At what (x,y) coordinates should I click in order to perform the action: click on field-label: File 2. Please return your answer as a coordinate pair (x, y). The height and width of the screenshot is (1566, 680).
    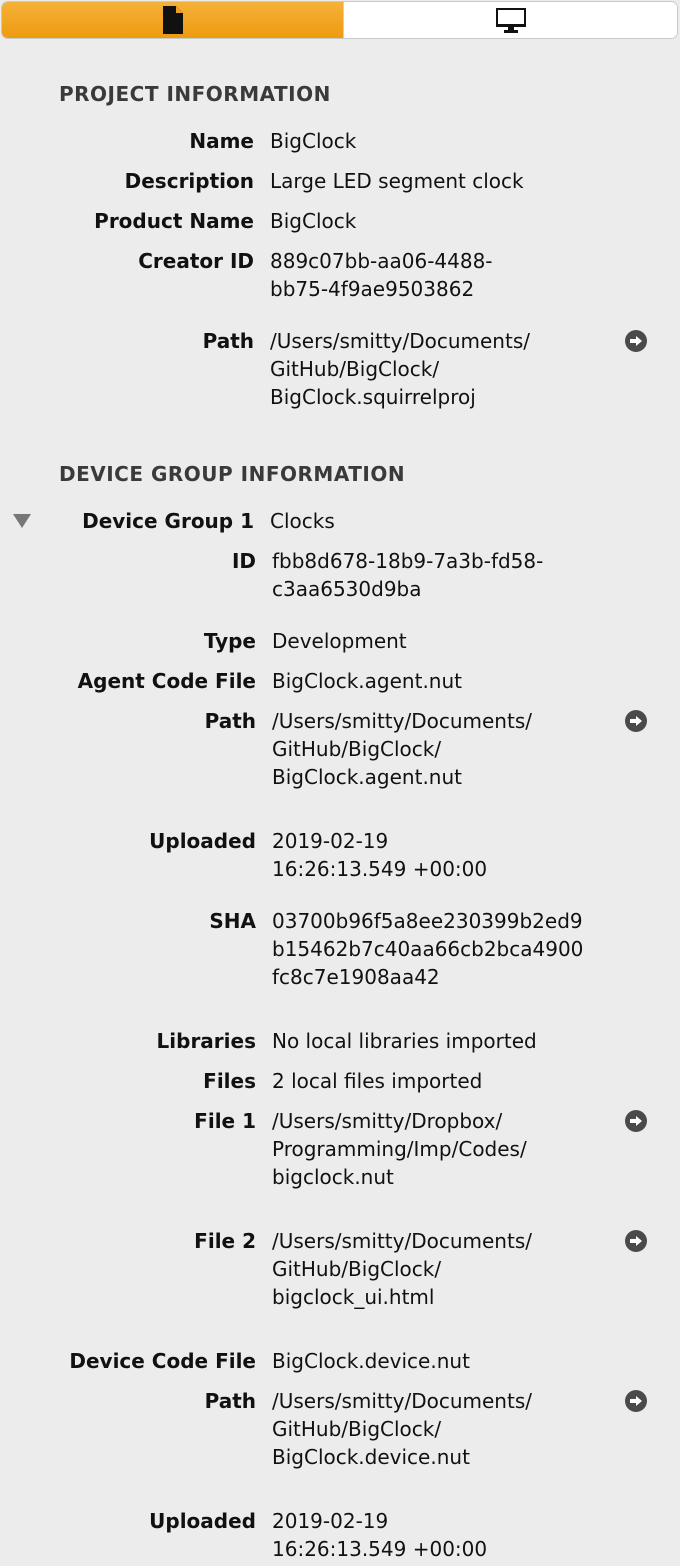
    Looking at the image, I should click on (225, 1241).